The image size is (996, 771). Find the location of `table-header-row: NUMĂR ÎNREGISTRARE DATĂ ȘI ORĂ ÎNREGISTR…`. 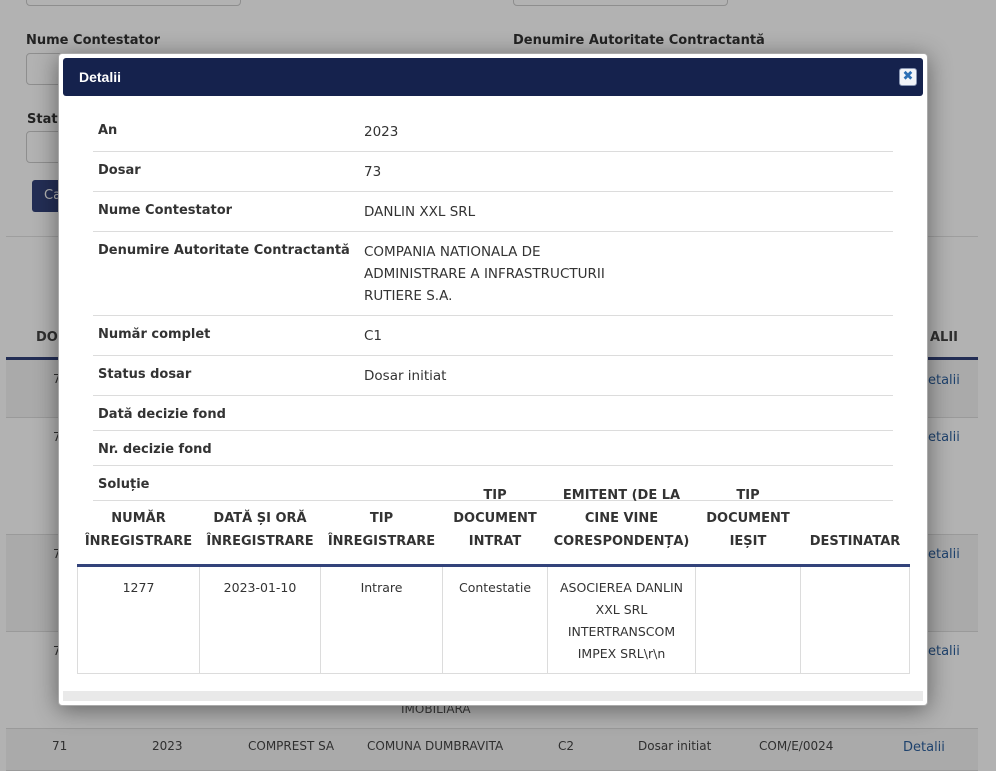

table-header-row: NUMĂR ÎNREGISTRARE DATĂ ȘI ORĂ ÎNREGISTR… is located at coordinates (493, 525).